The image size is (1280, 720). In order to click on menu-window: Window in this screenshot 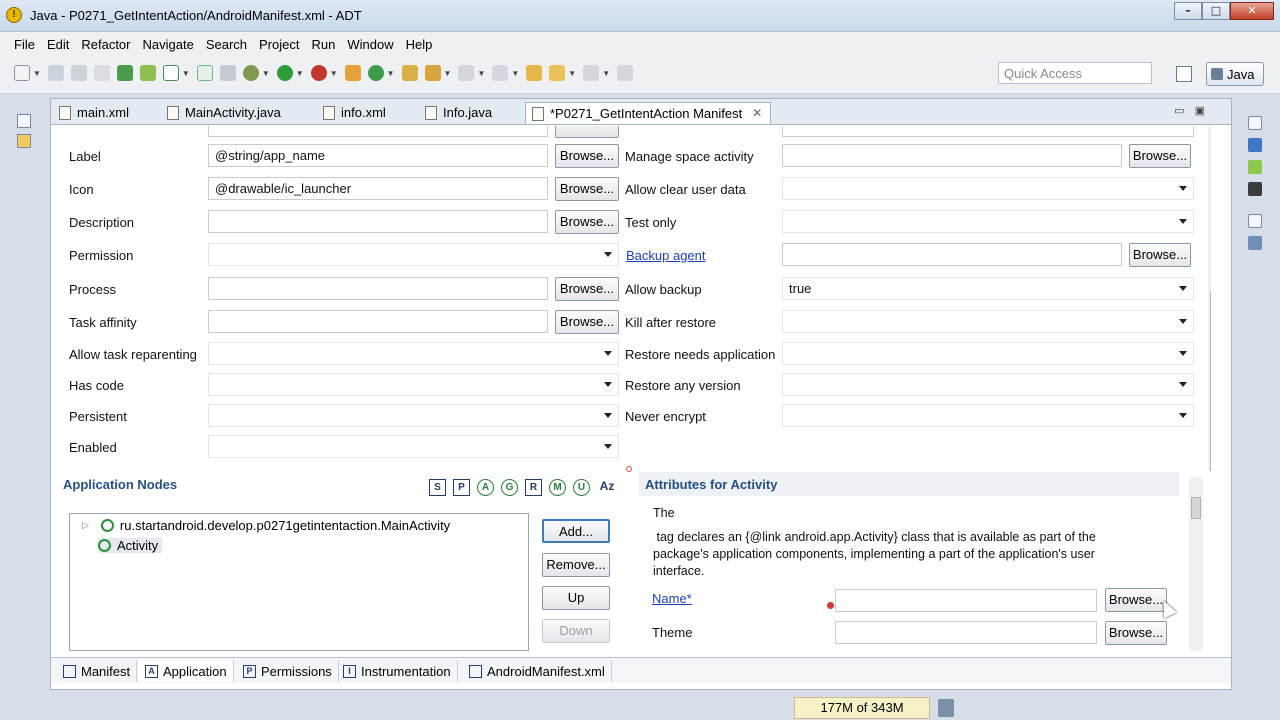, I will do `click(370, 44)`.